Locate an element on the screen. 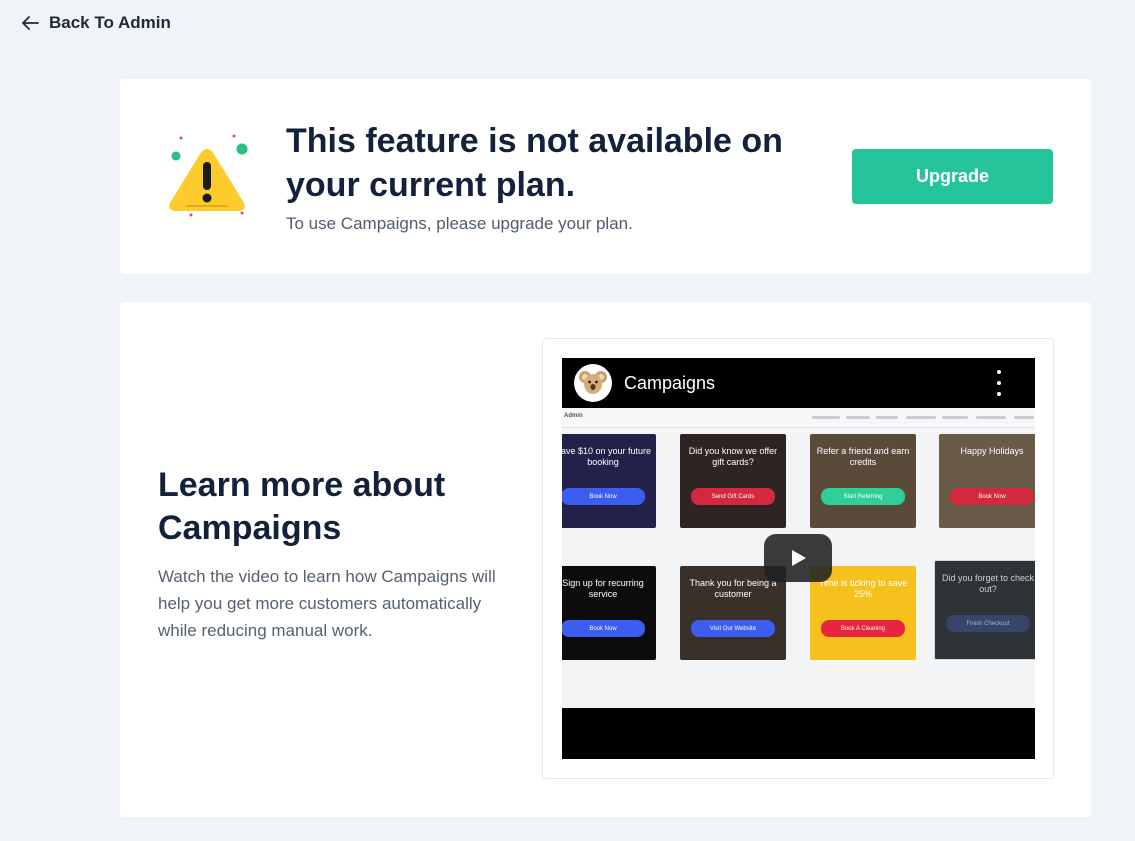 The image size is (1135, 841). more-options-icon is located at coordinates (999, 383).